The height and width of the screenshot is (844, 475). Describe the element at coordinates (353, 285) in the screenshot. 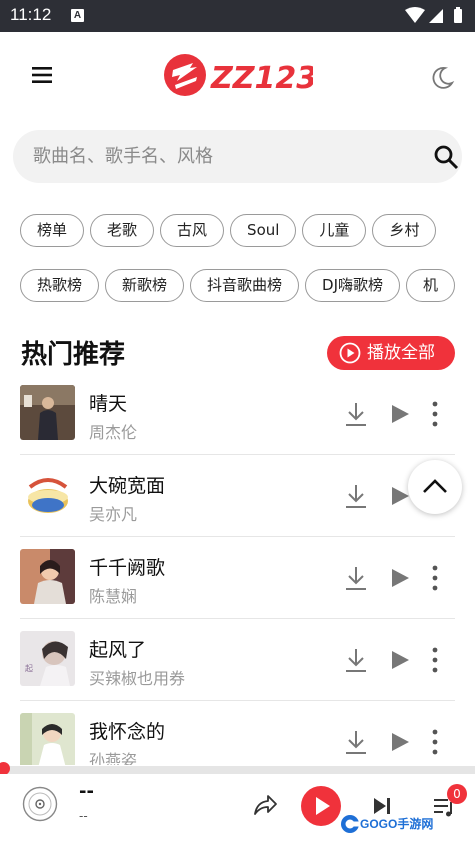

I see `tag-chip: DJ嗨歌榜` at that location.